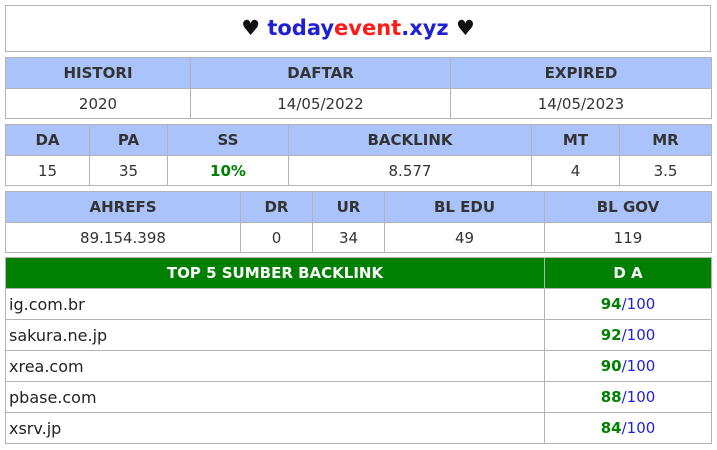 The width and height of the screenshot is (717, 450). What do you see at coordinates (575, 170) in the screenshot?
I see `mt-value: 4` at bounding box center [575, 170].